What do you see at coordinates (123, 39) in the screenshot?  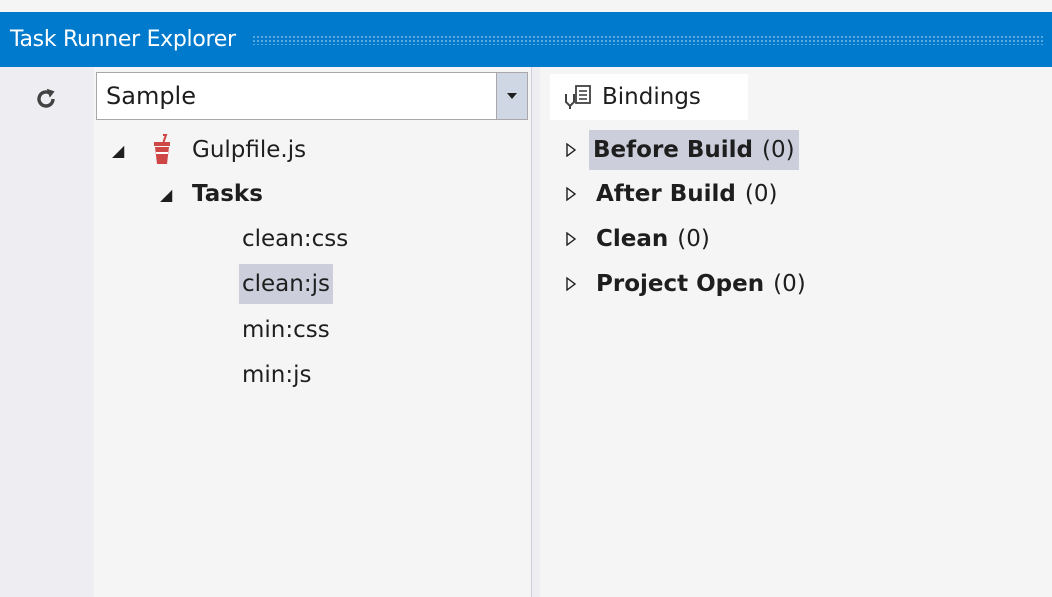 I see `window-title: Task Runner Explorer` at bounding box center [123, 39].